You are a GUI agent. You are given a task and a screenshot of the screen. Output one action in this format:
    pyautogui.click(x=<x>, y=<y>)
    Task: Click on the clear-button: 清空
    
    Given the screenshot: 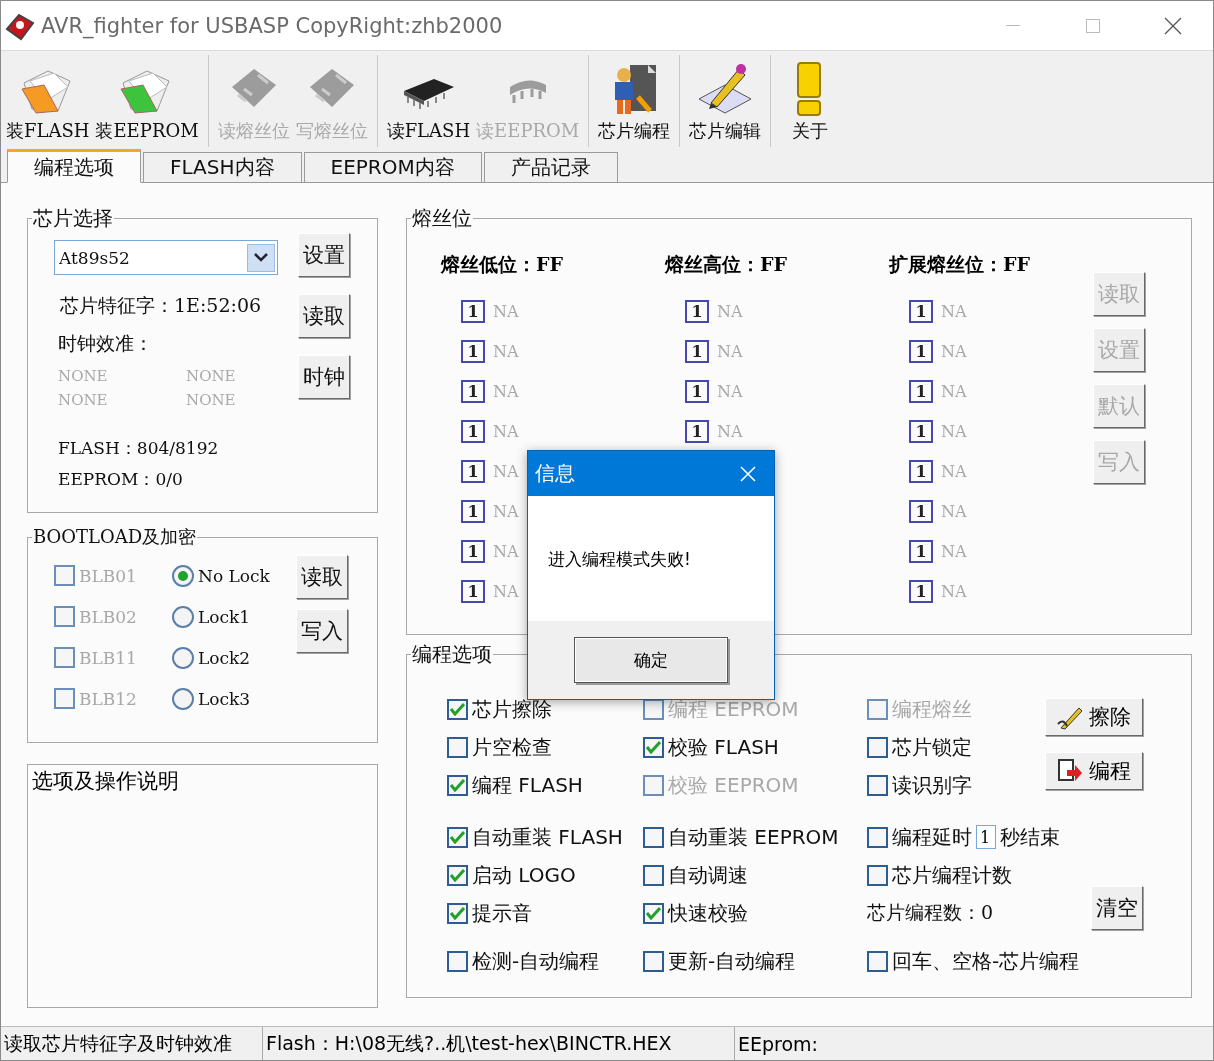 What is the action you would take?
    pyautogui.click(x=1117, y=908)
    